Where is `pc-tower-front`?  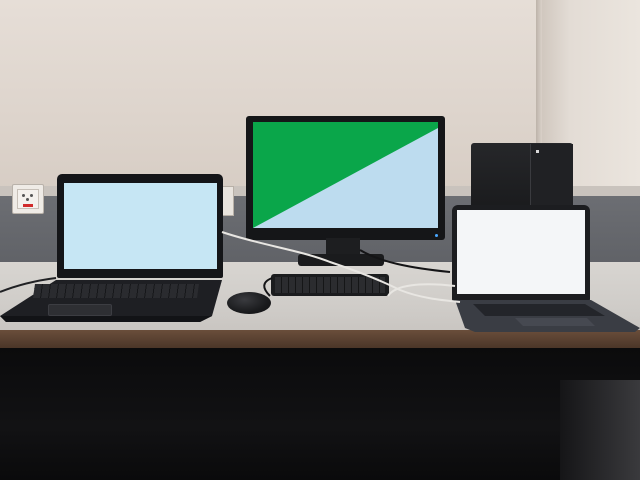 pc-tower-front is located at coordinates (551, 176).